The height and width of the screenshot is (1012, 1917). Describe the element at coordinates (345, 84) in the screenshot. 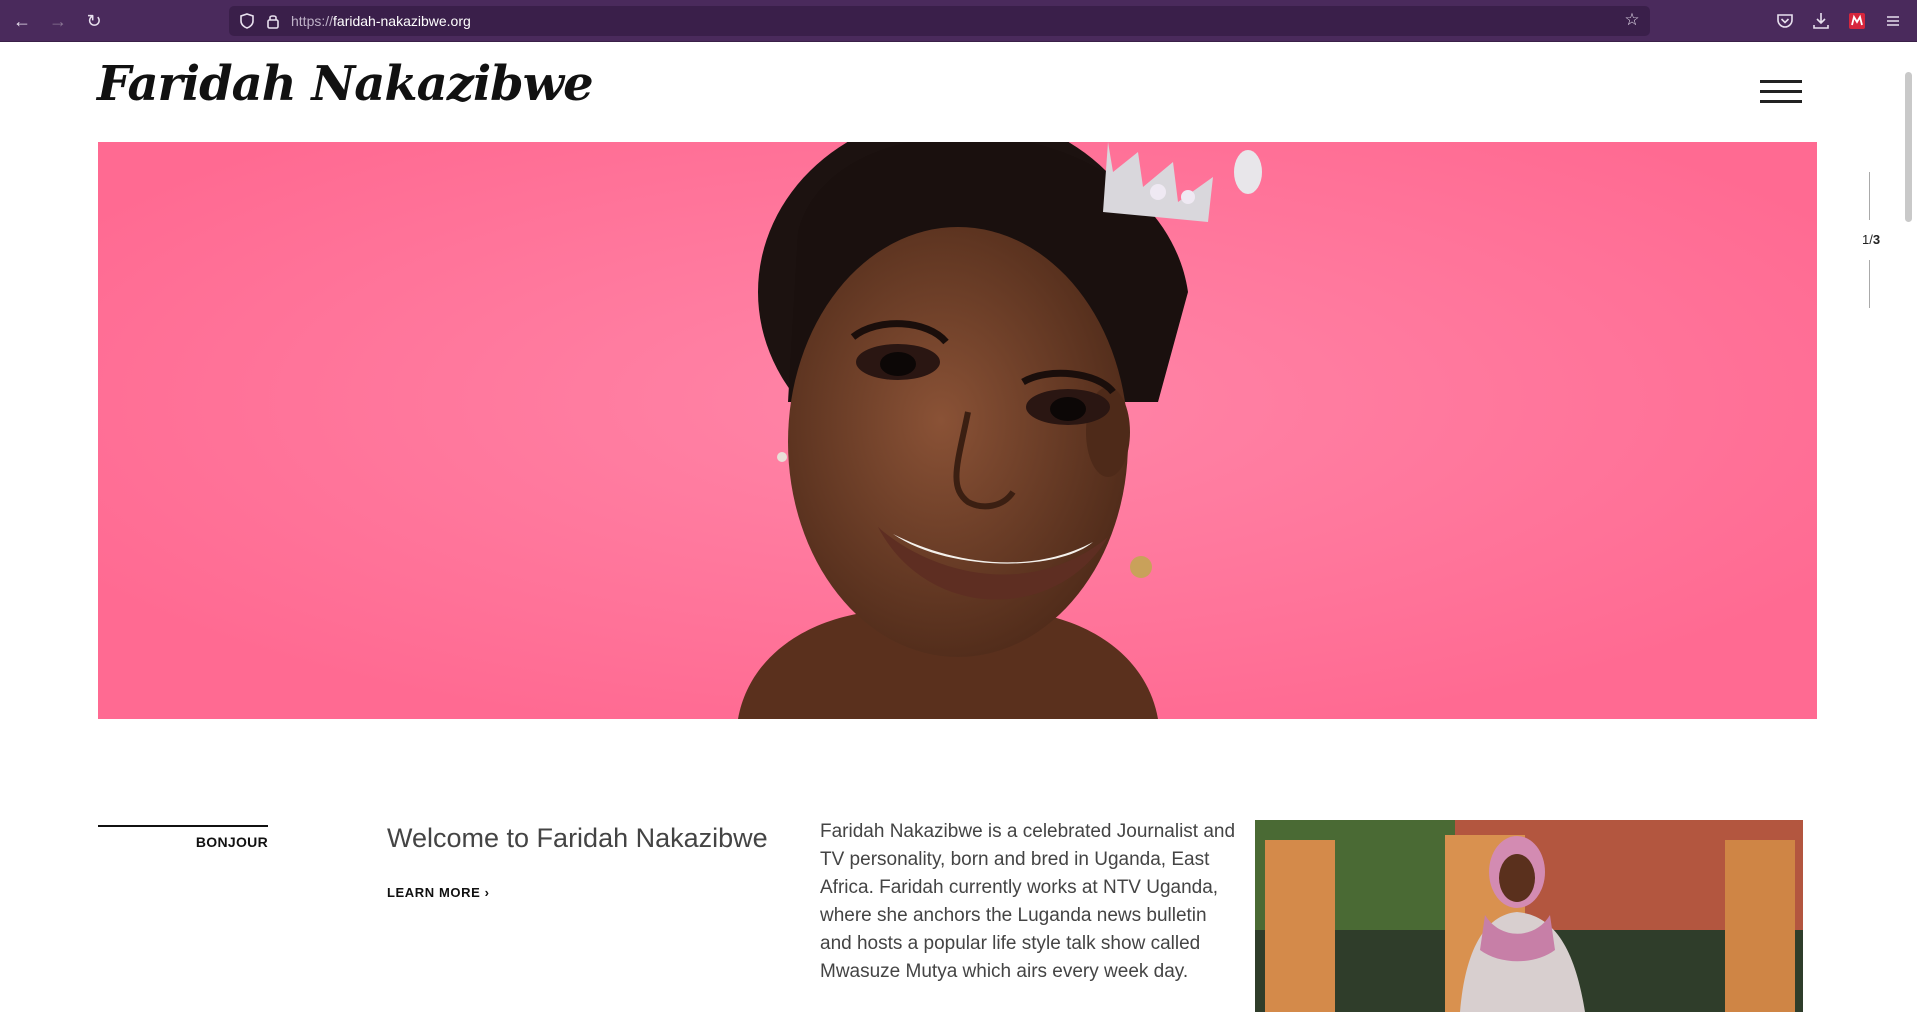

I see `site-logo: Faridah Nakazibwe` at that location.